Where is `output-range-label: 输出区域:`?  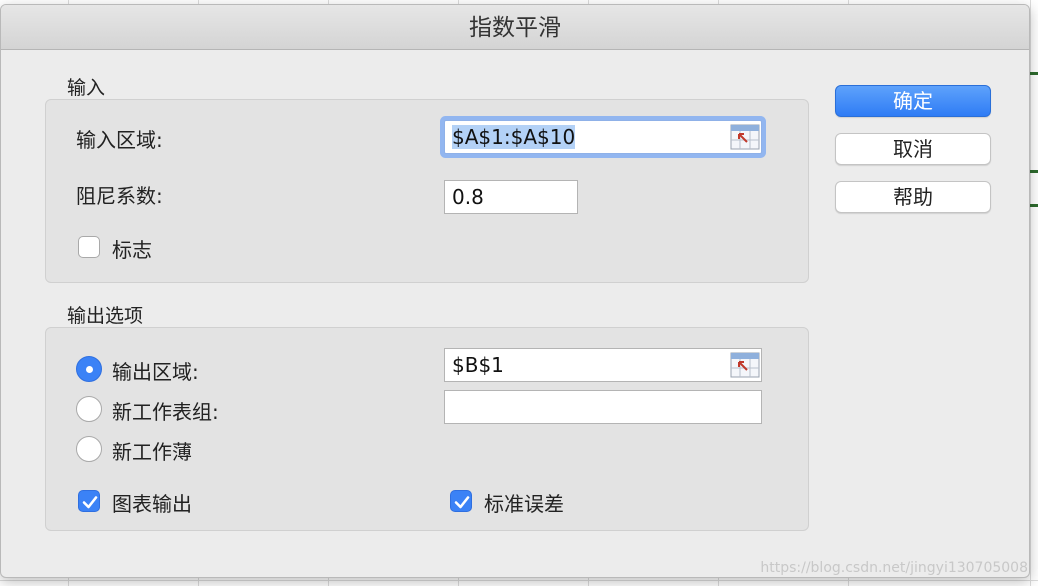
output-range-label: 输出区域: is located at coordinates (155, 372).